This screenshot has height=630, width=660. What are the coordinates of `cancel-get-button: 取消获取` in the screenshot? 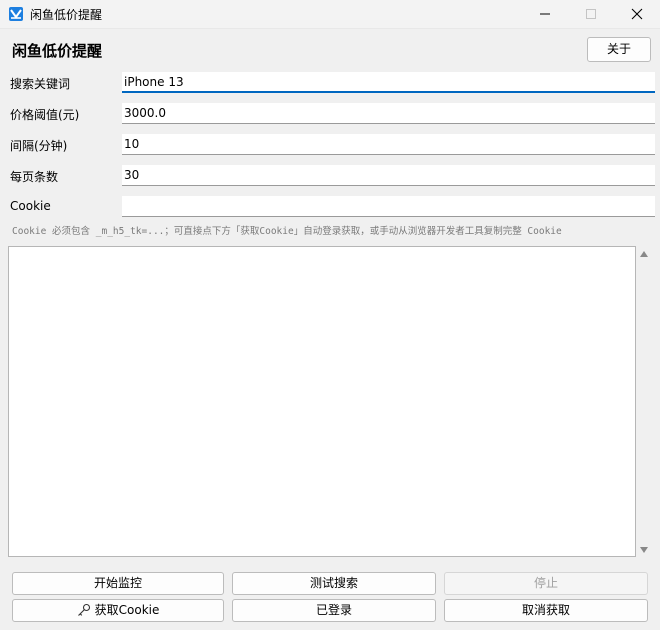 It's located at (546, 610).